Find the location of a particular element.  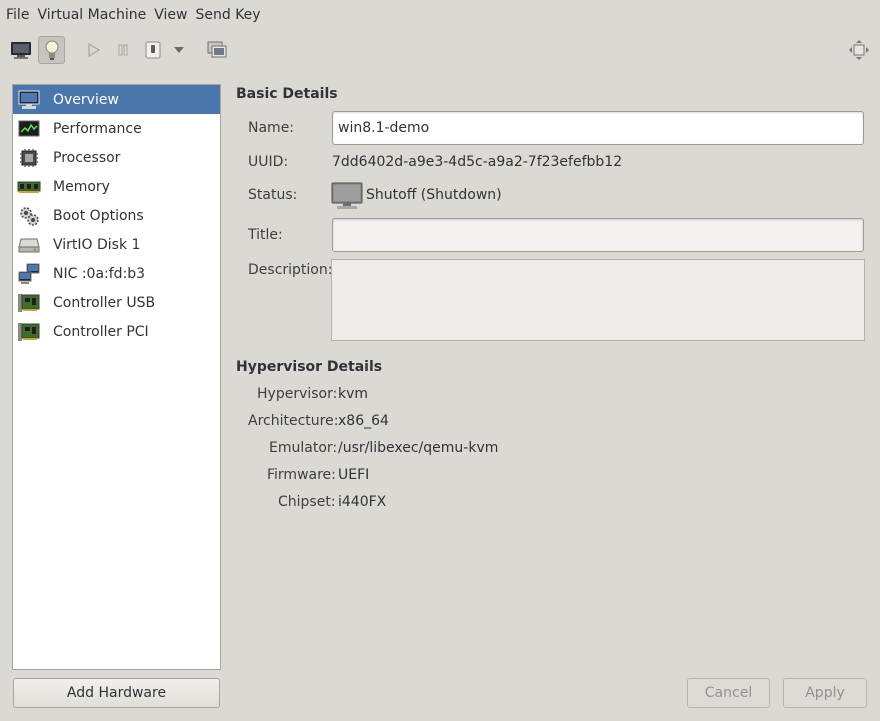

uuid-value: 7dd6402d-a9e3-4d5c-a9a2-7f23efefbb12 is located at coordinates (477, 162).